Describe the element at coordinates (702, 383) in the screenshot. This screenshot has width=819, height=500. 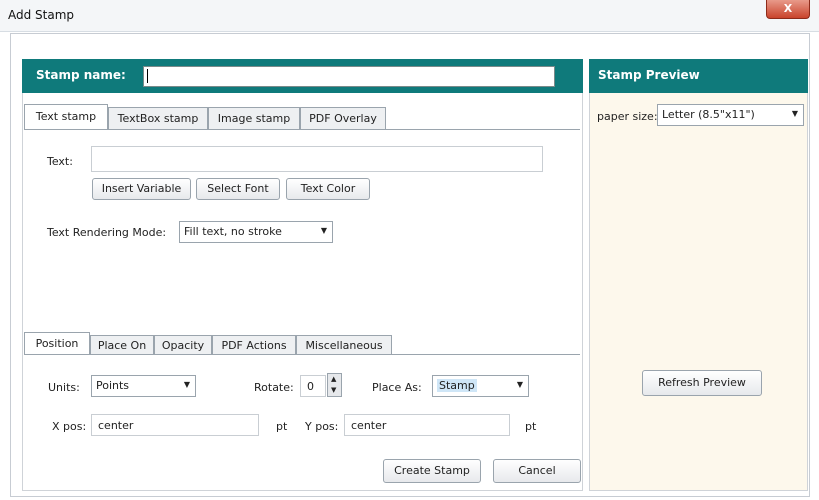
I see `refresh-preview-button: Refresh Preview` at that location.